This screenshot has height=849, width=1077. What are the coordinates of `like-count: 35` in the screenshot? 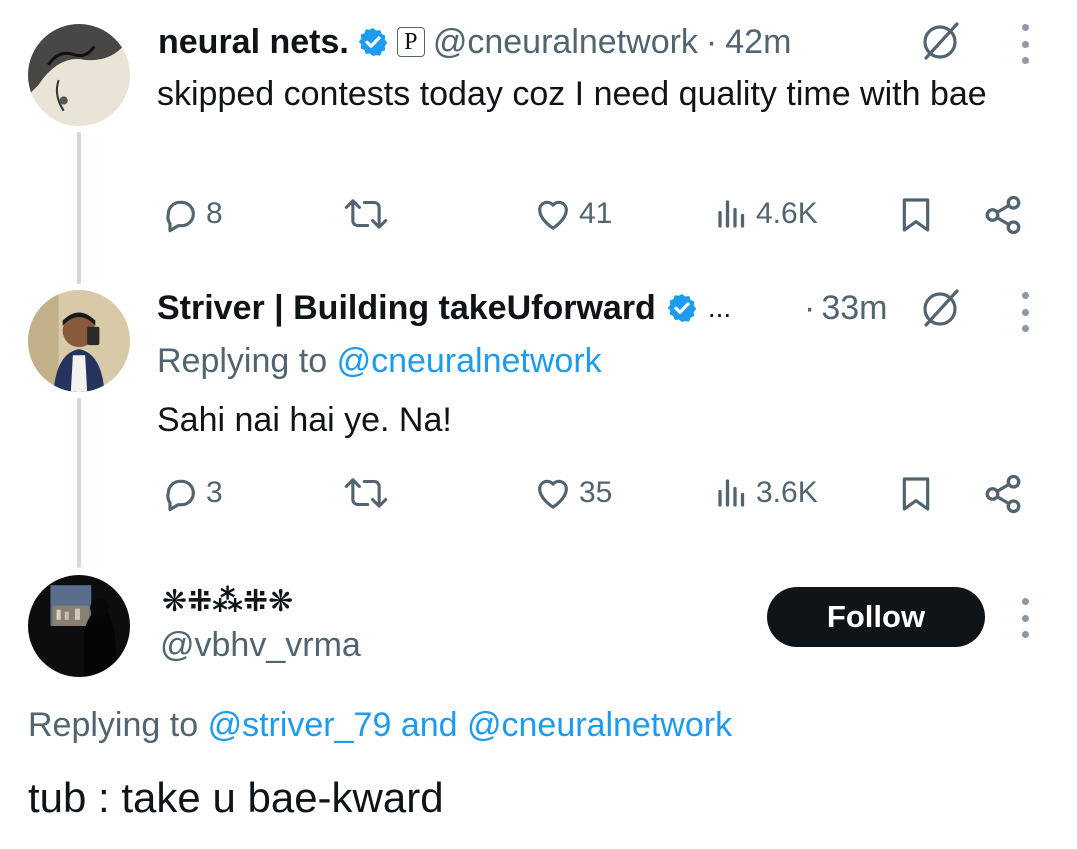 It's located at (596, 492).